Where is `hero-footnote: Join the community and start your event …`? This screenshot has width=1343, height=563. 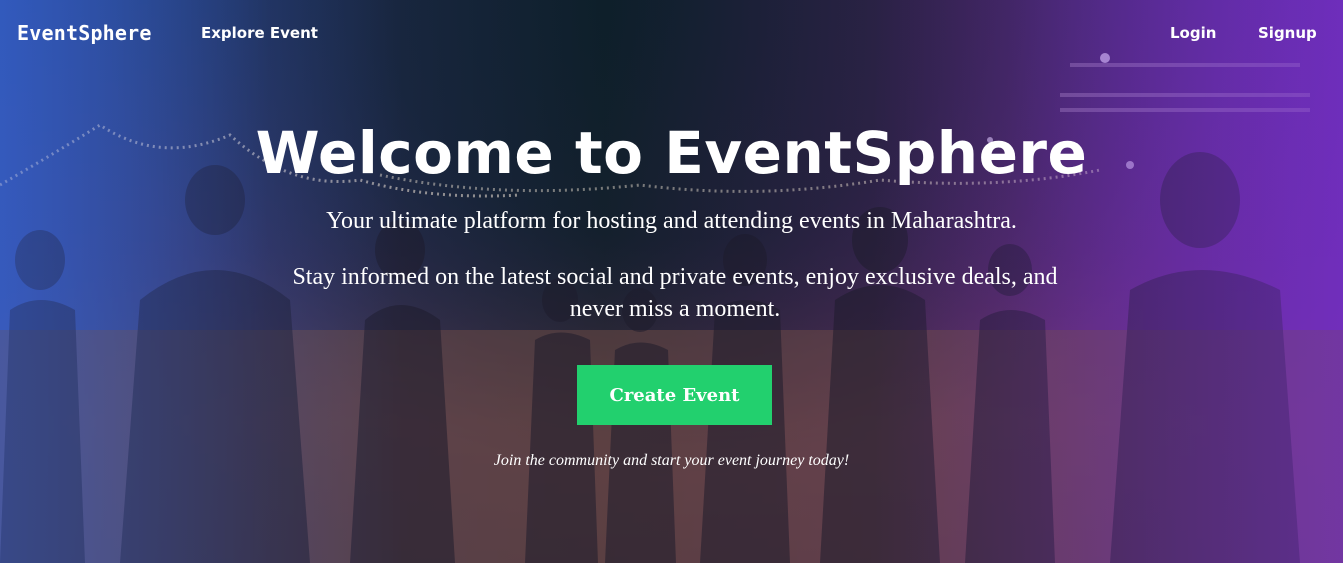 hero-footnote: Join the community and start your event … is located at coordinates (671, 460).